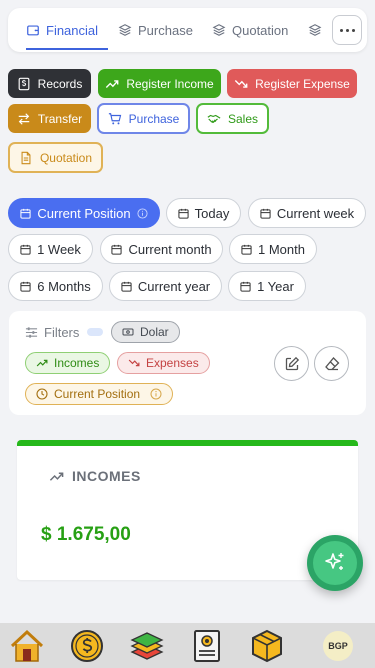  I want to click on period-current-year-label: Current year, so click(174, 286).